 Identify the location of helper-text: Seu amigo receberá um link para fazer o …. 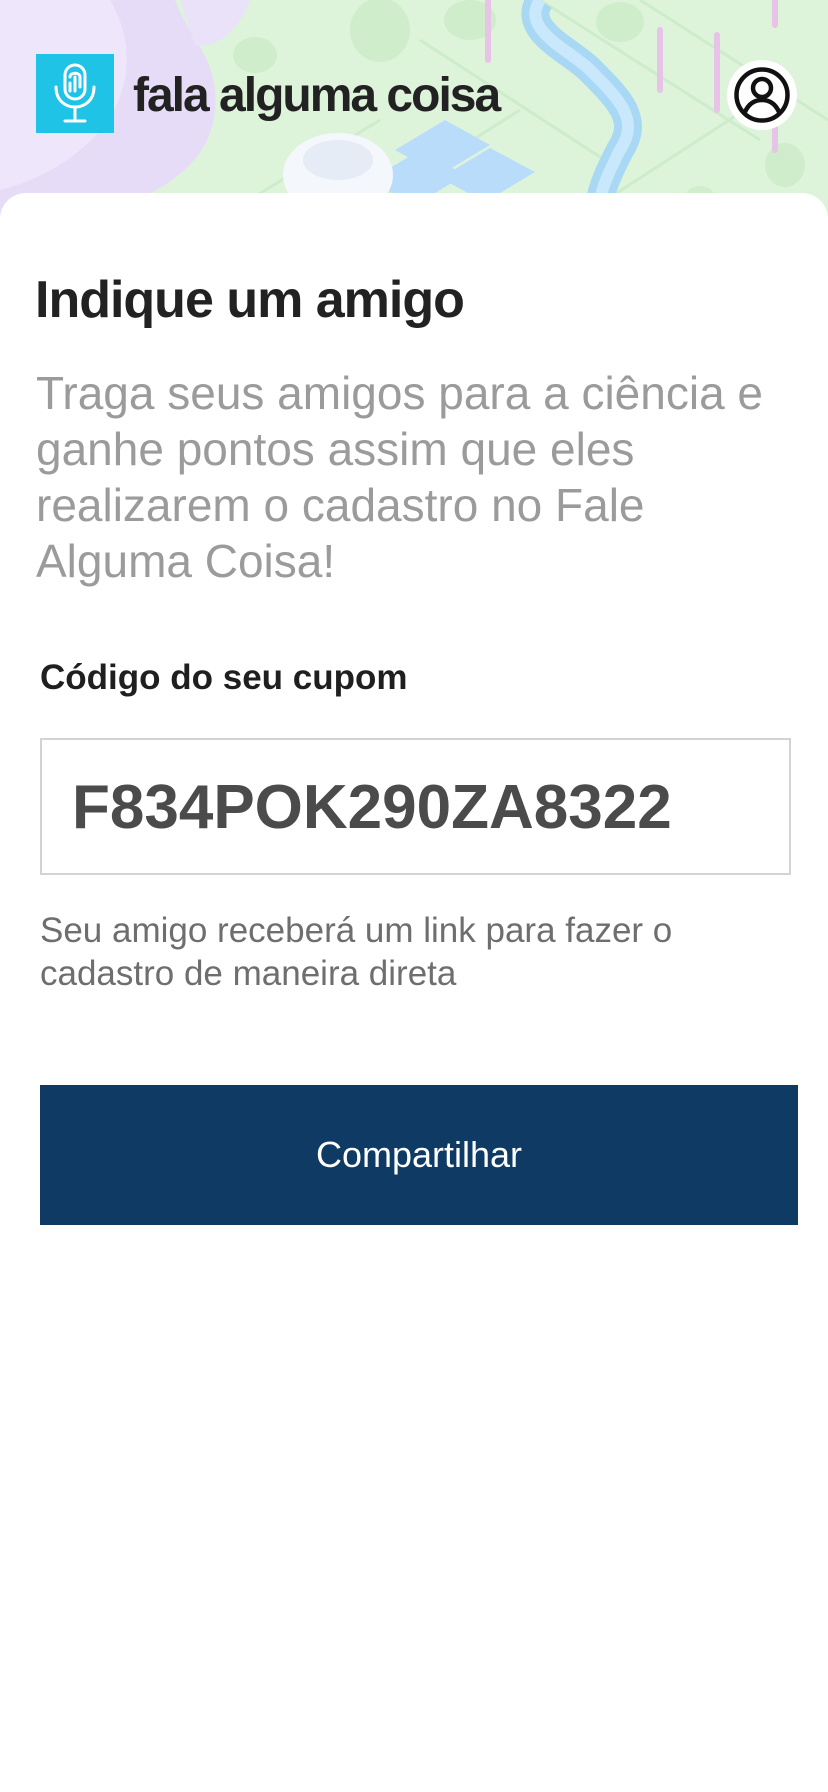
(356, 952).